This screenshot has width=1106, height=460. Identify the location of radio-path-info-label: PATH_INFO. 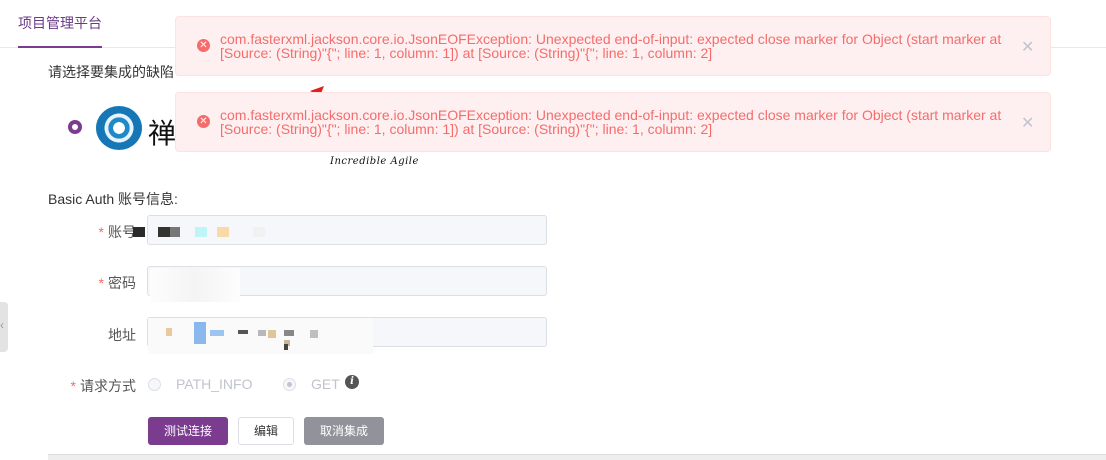
(214, 384).